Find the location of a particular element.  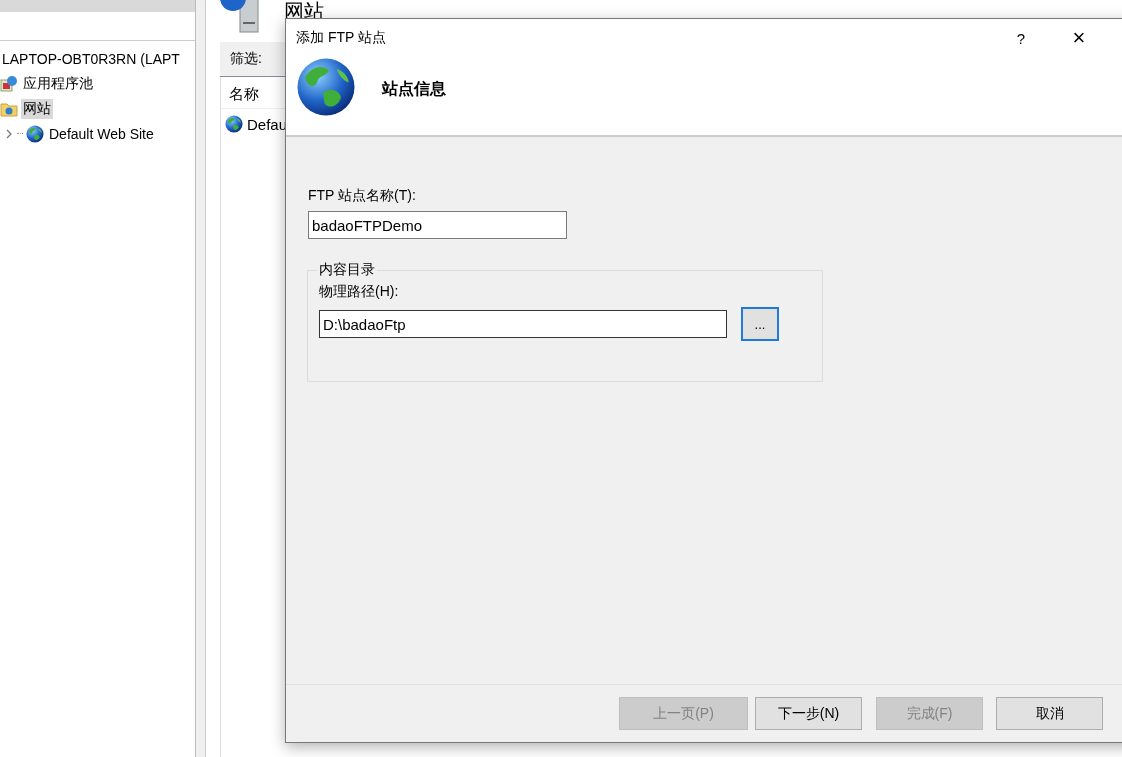

folder-icon is located at coordinates (9, 108).